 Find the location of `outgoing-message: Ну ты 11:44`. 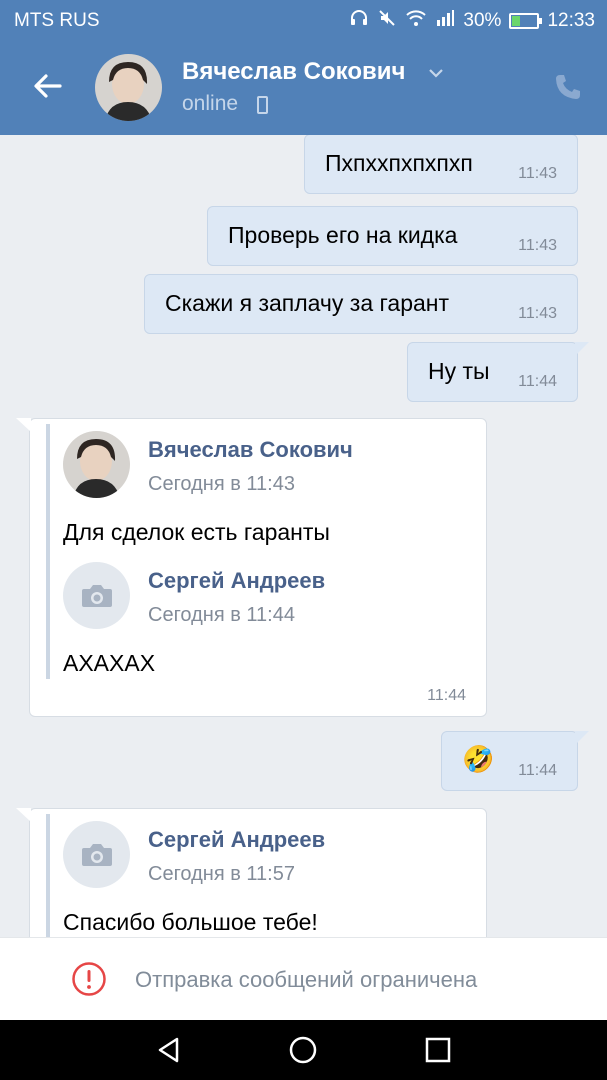

outgoing-message: Ну ты 11:44 is located at coordinates (498, 372).